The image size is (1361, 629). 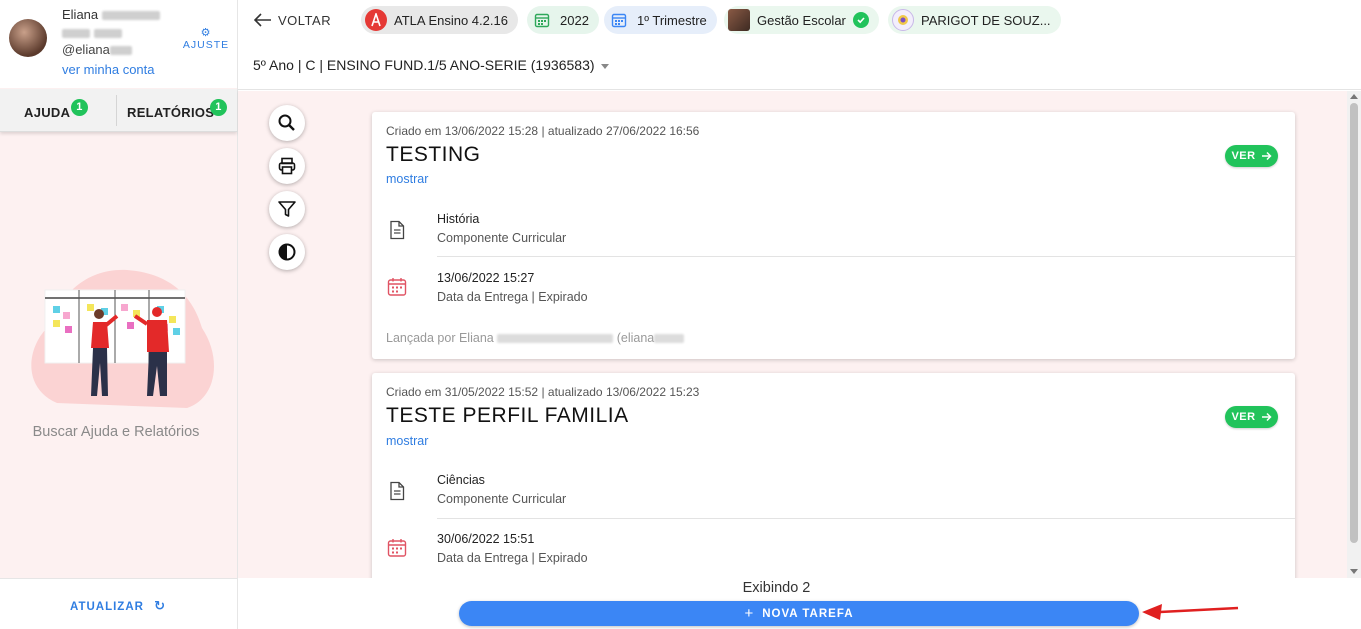 I want to click on chip-label: 1º Trimestre, so click(x=672, y=20).